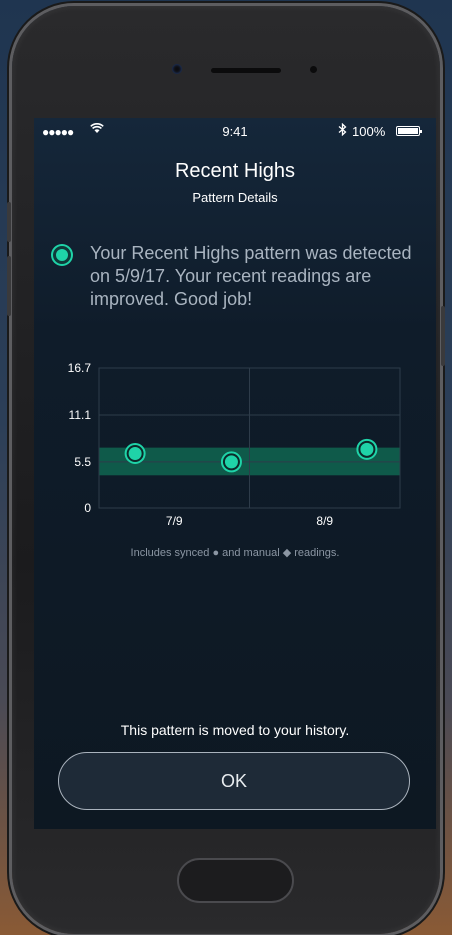 The height and width of the screenshot is (935, 452). I want to click on x-tick-label: 7/9, so click(174, 521).